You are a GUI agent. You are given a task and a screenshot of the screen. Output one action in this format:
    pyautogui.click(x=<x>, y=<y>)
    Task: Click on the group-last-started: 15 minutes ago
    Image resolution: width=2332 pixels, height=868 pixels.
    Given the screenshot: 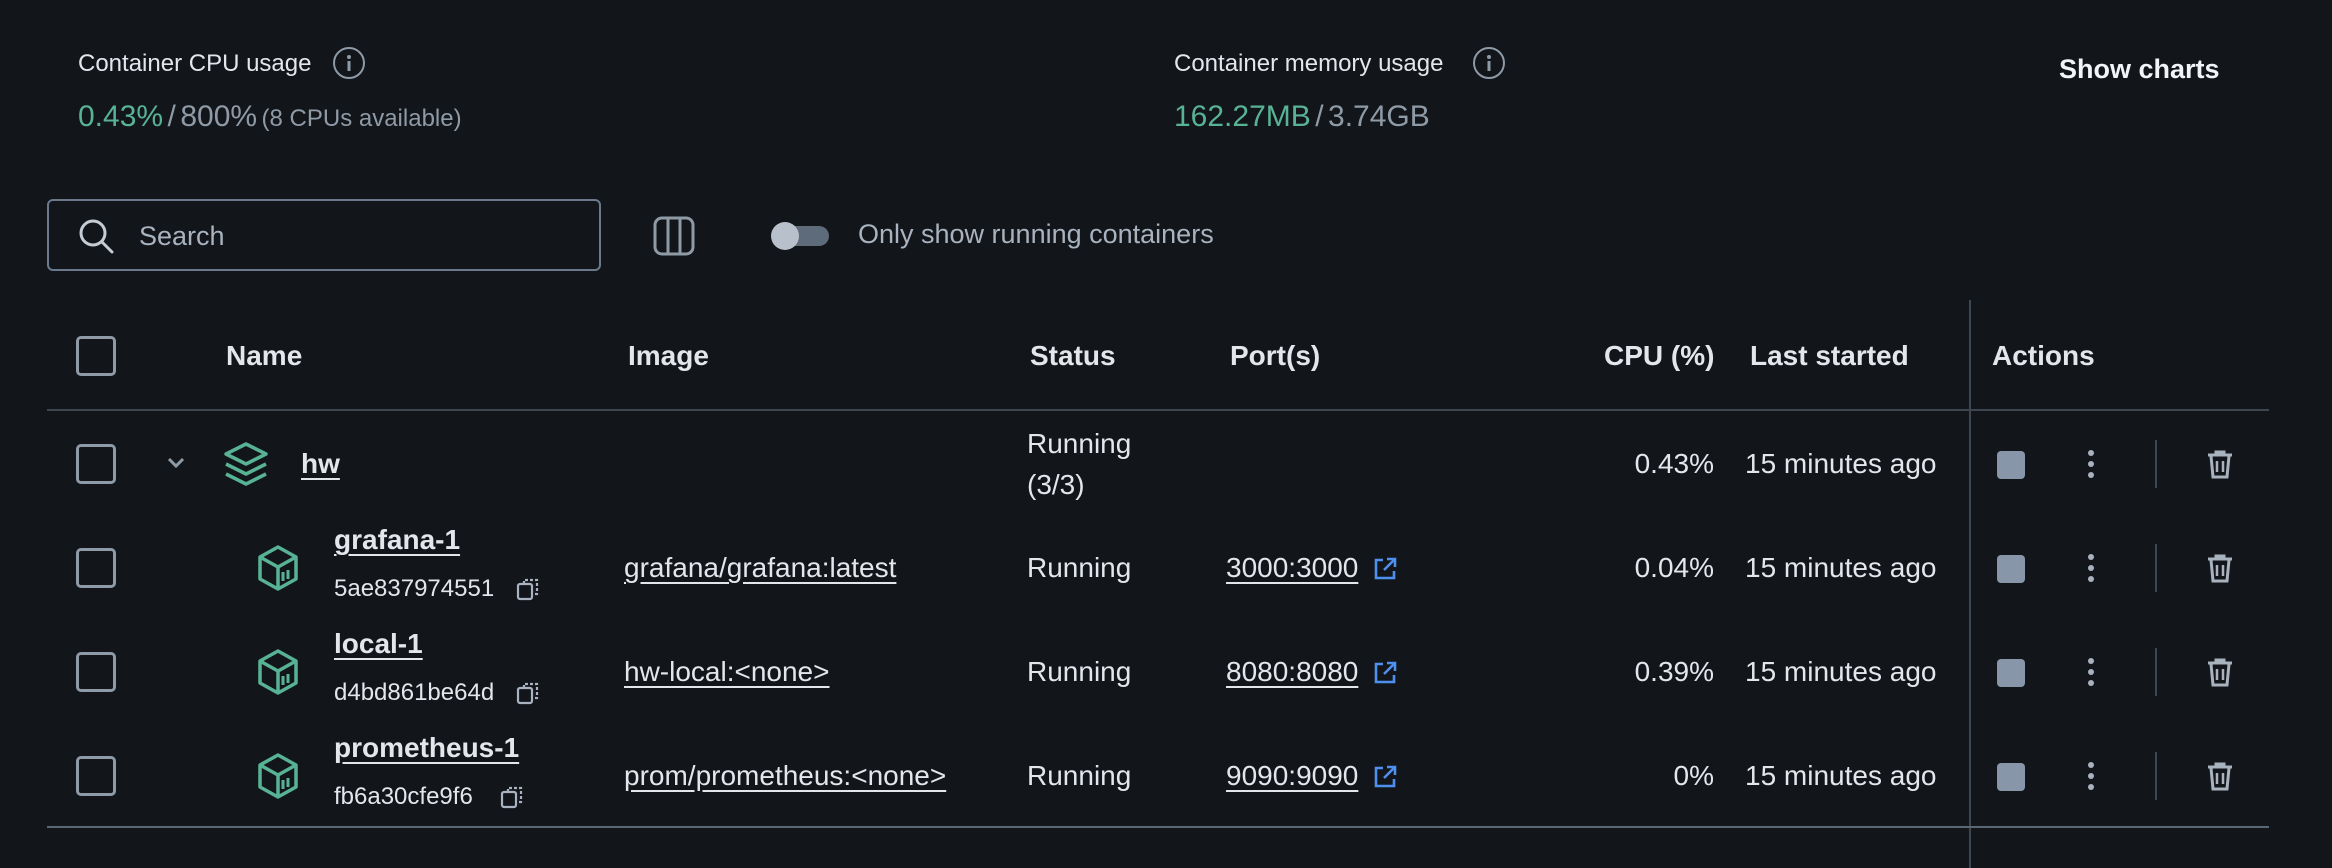 What is the action you would take?
    pyautogui.click(x=1841, y=463)
    